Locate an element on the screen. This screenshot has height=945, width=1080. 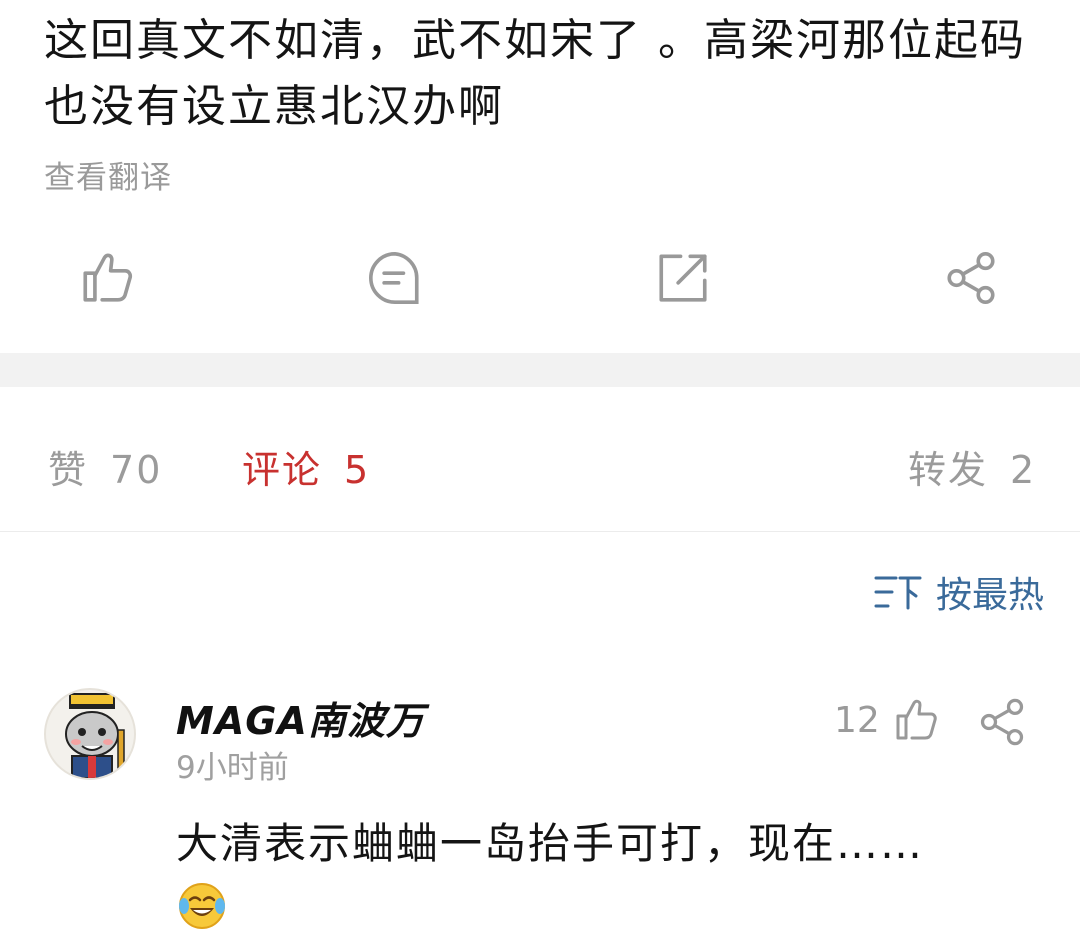
comment-like-button: 12 is located at coordinates (887, 720).